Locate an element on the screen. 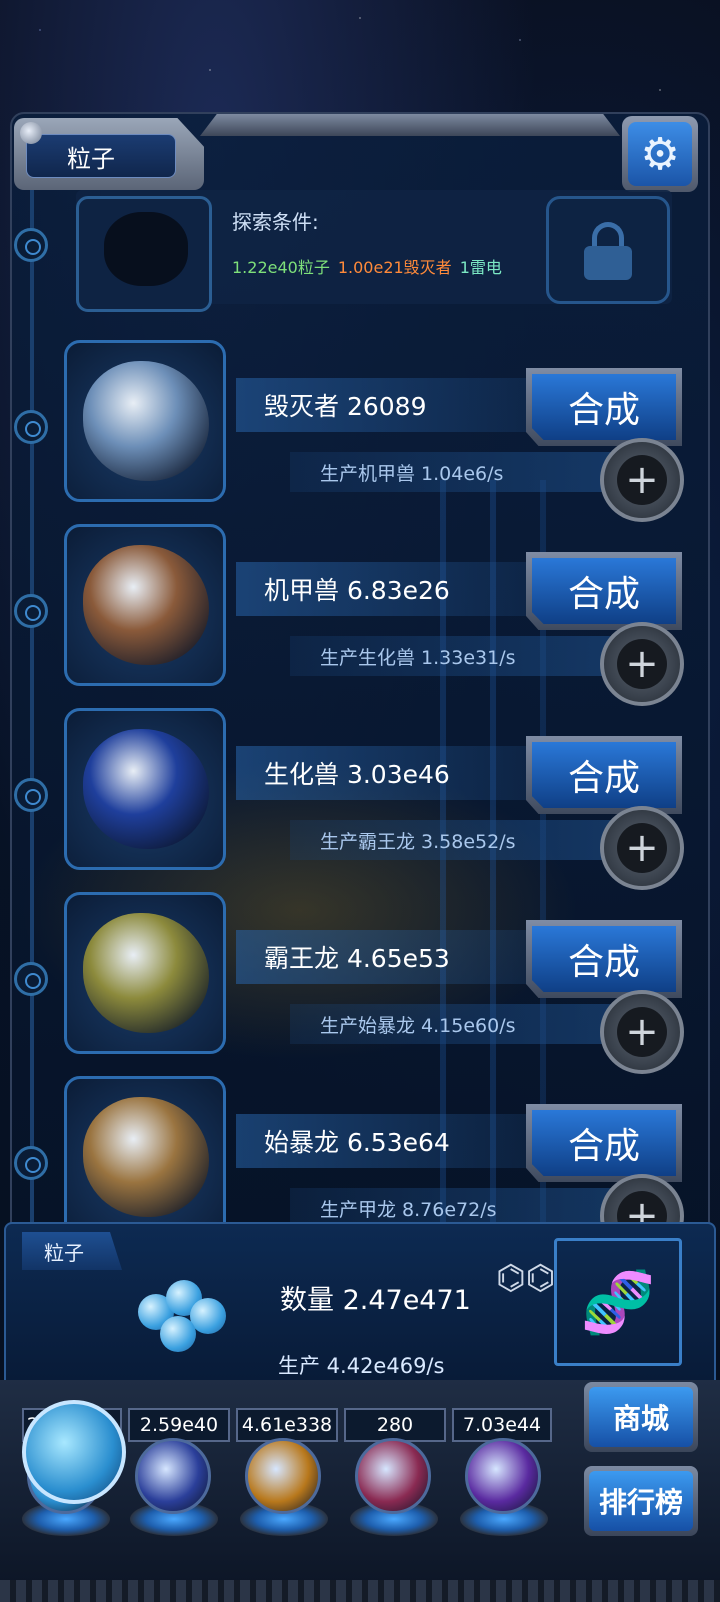 The width and height of the screenshot is (720, 1602). page-title: 粒子 is located at coordinates (101, 156).